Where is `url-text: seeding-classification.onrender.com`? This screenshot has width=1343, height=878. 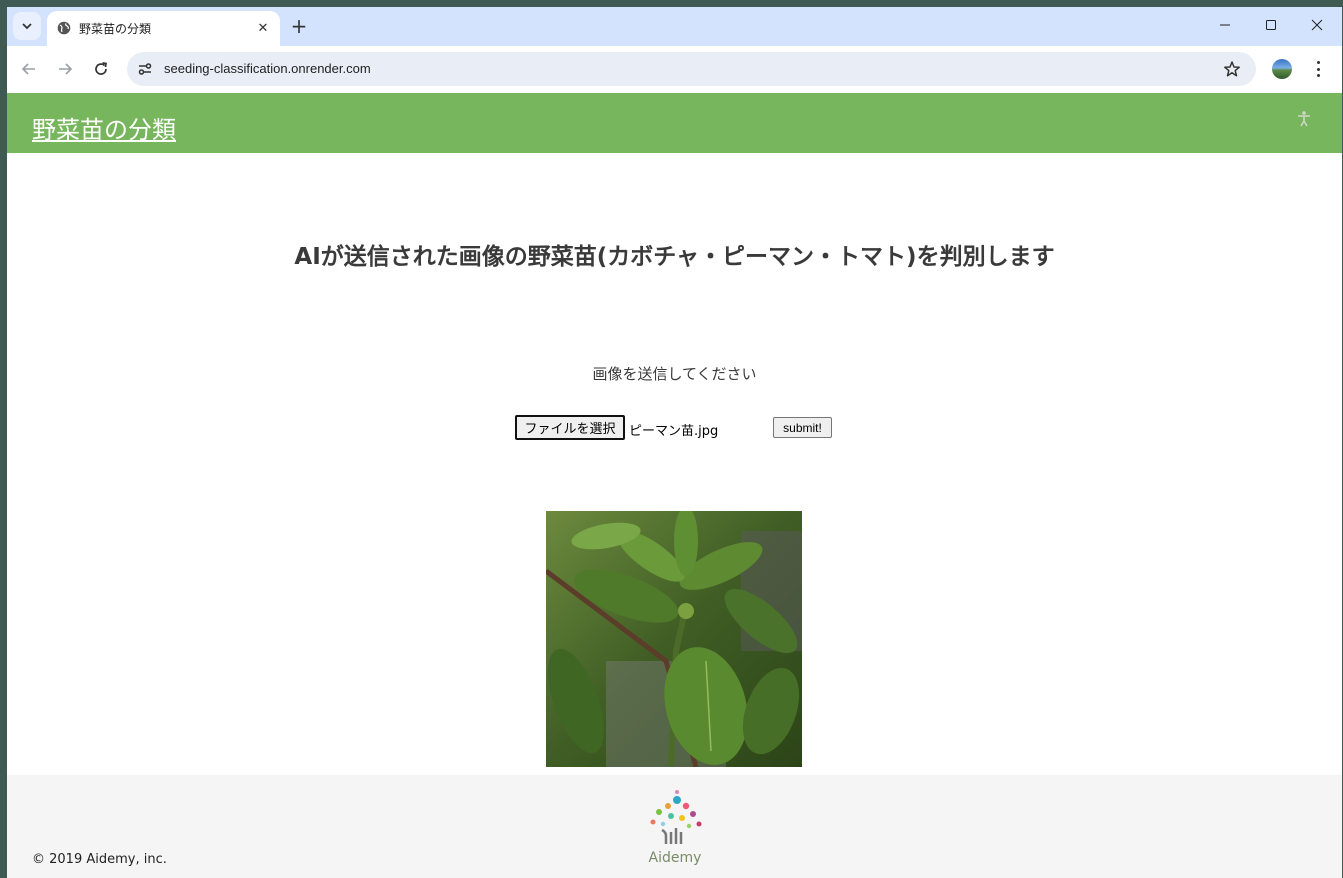
url-text: seeding-classification.onrender.com is located at coordinates (267, 68).